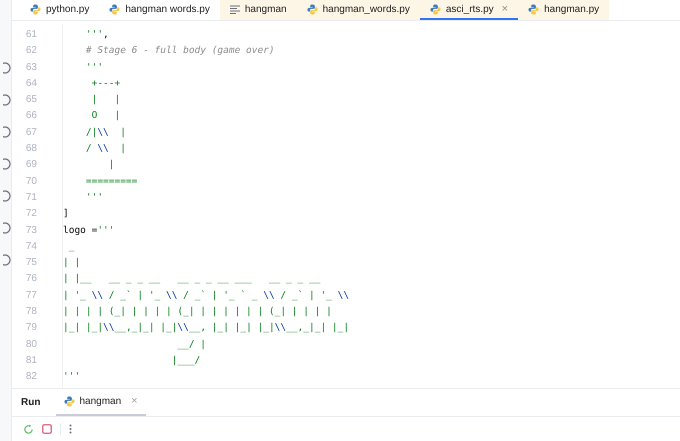 The width and height of the screenshot is (680, 441). What do you see at coordinates (191, 344) in the screenshot?
I see `code-line: __/ |` at bounding box center [191, 344].